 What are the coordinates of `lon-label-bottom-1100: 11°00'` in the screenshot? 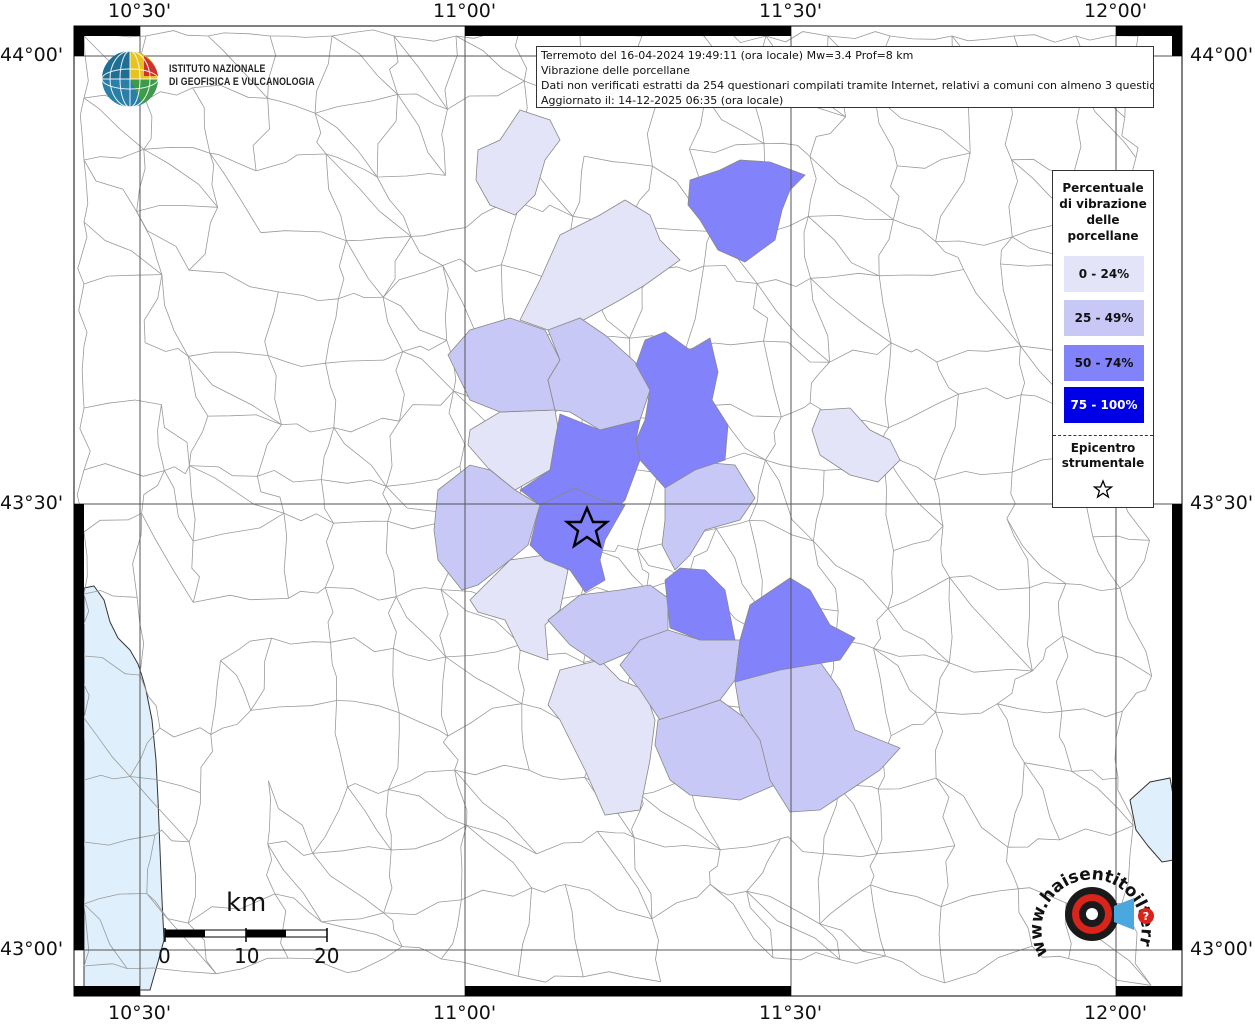 It's located at (465, 1013).